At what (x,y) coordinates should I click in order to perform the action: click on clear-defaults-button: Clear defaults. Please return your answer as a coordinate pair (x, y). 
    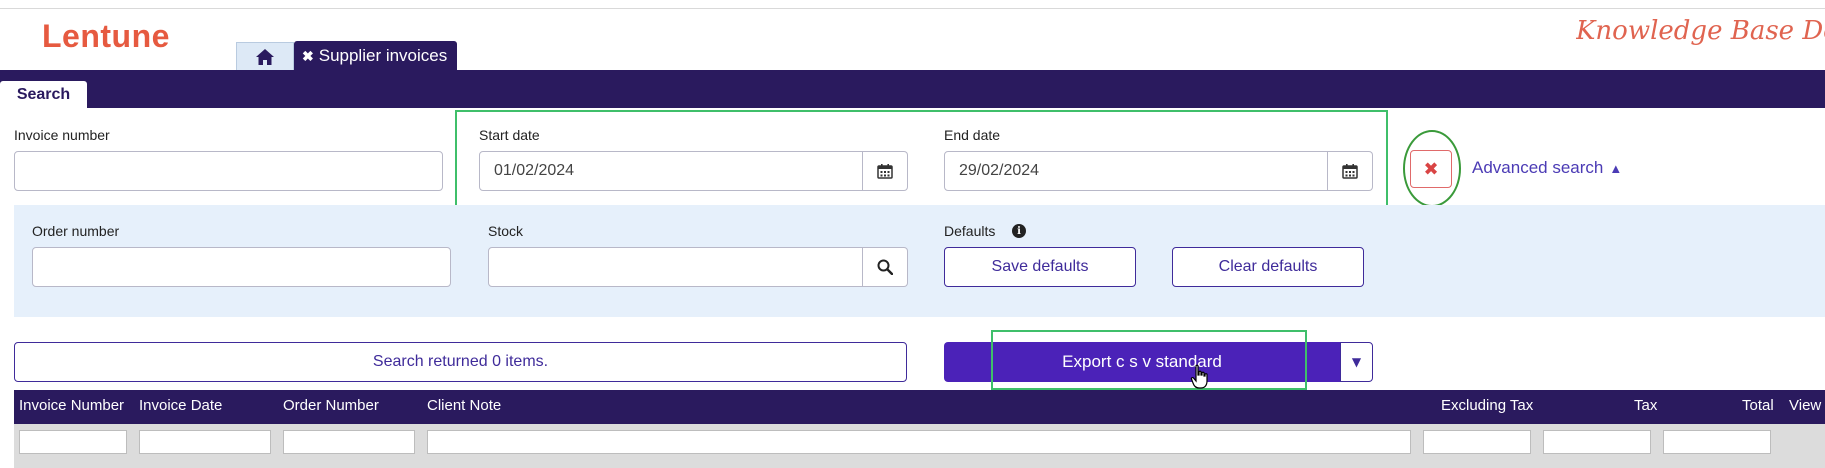
    Looking at the image, I should click on (1268, 267).